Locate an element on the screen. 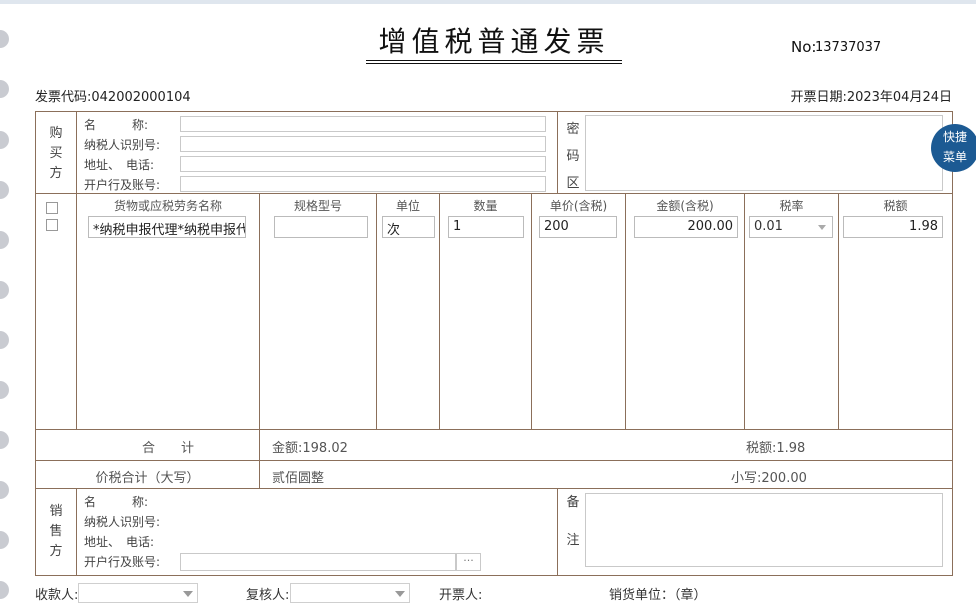  buyer-address-input is located at coordinates (363, 164).